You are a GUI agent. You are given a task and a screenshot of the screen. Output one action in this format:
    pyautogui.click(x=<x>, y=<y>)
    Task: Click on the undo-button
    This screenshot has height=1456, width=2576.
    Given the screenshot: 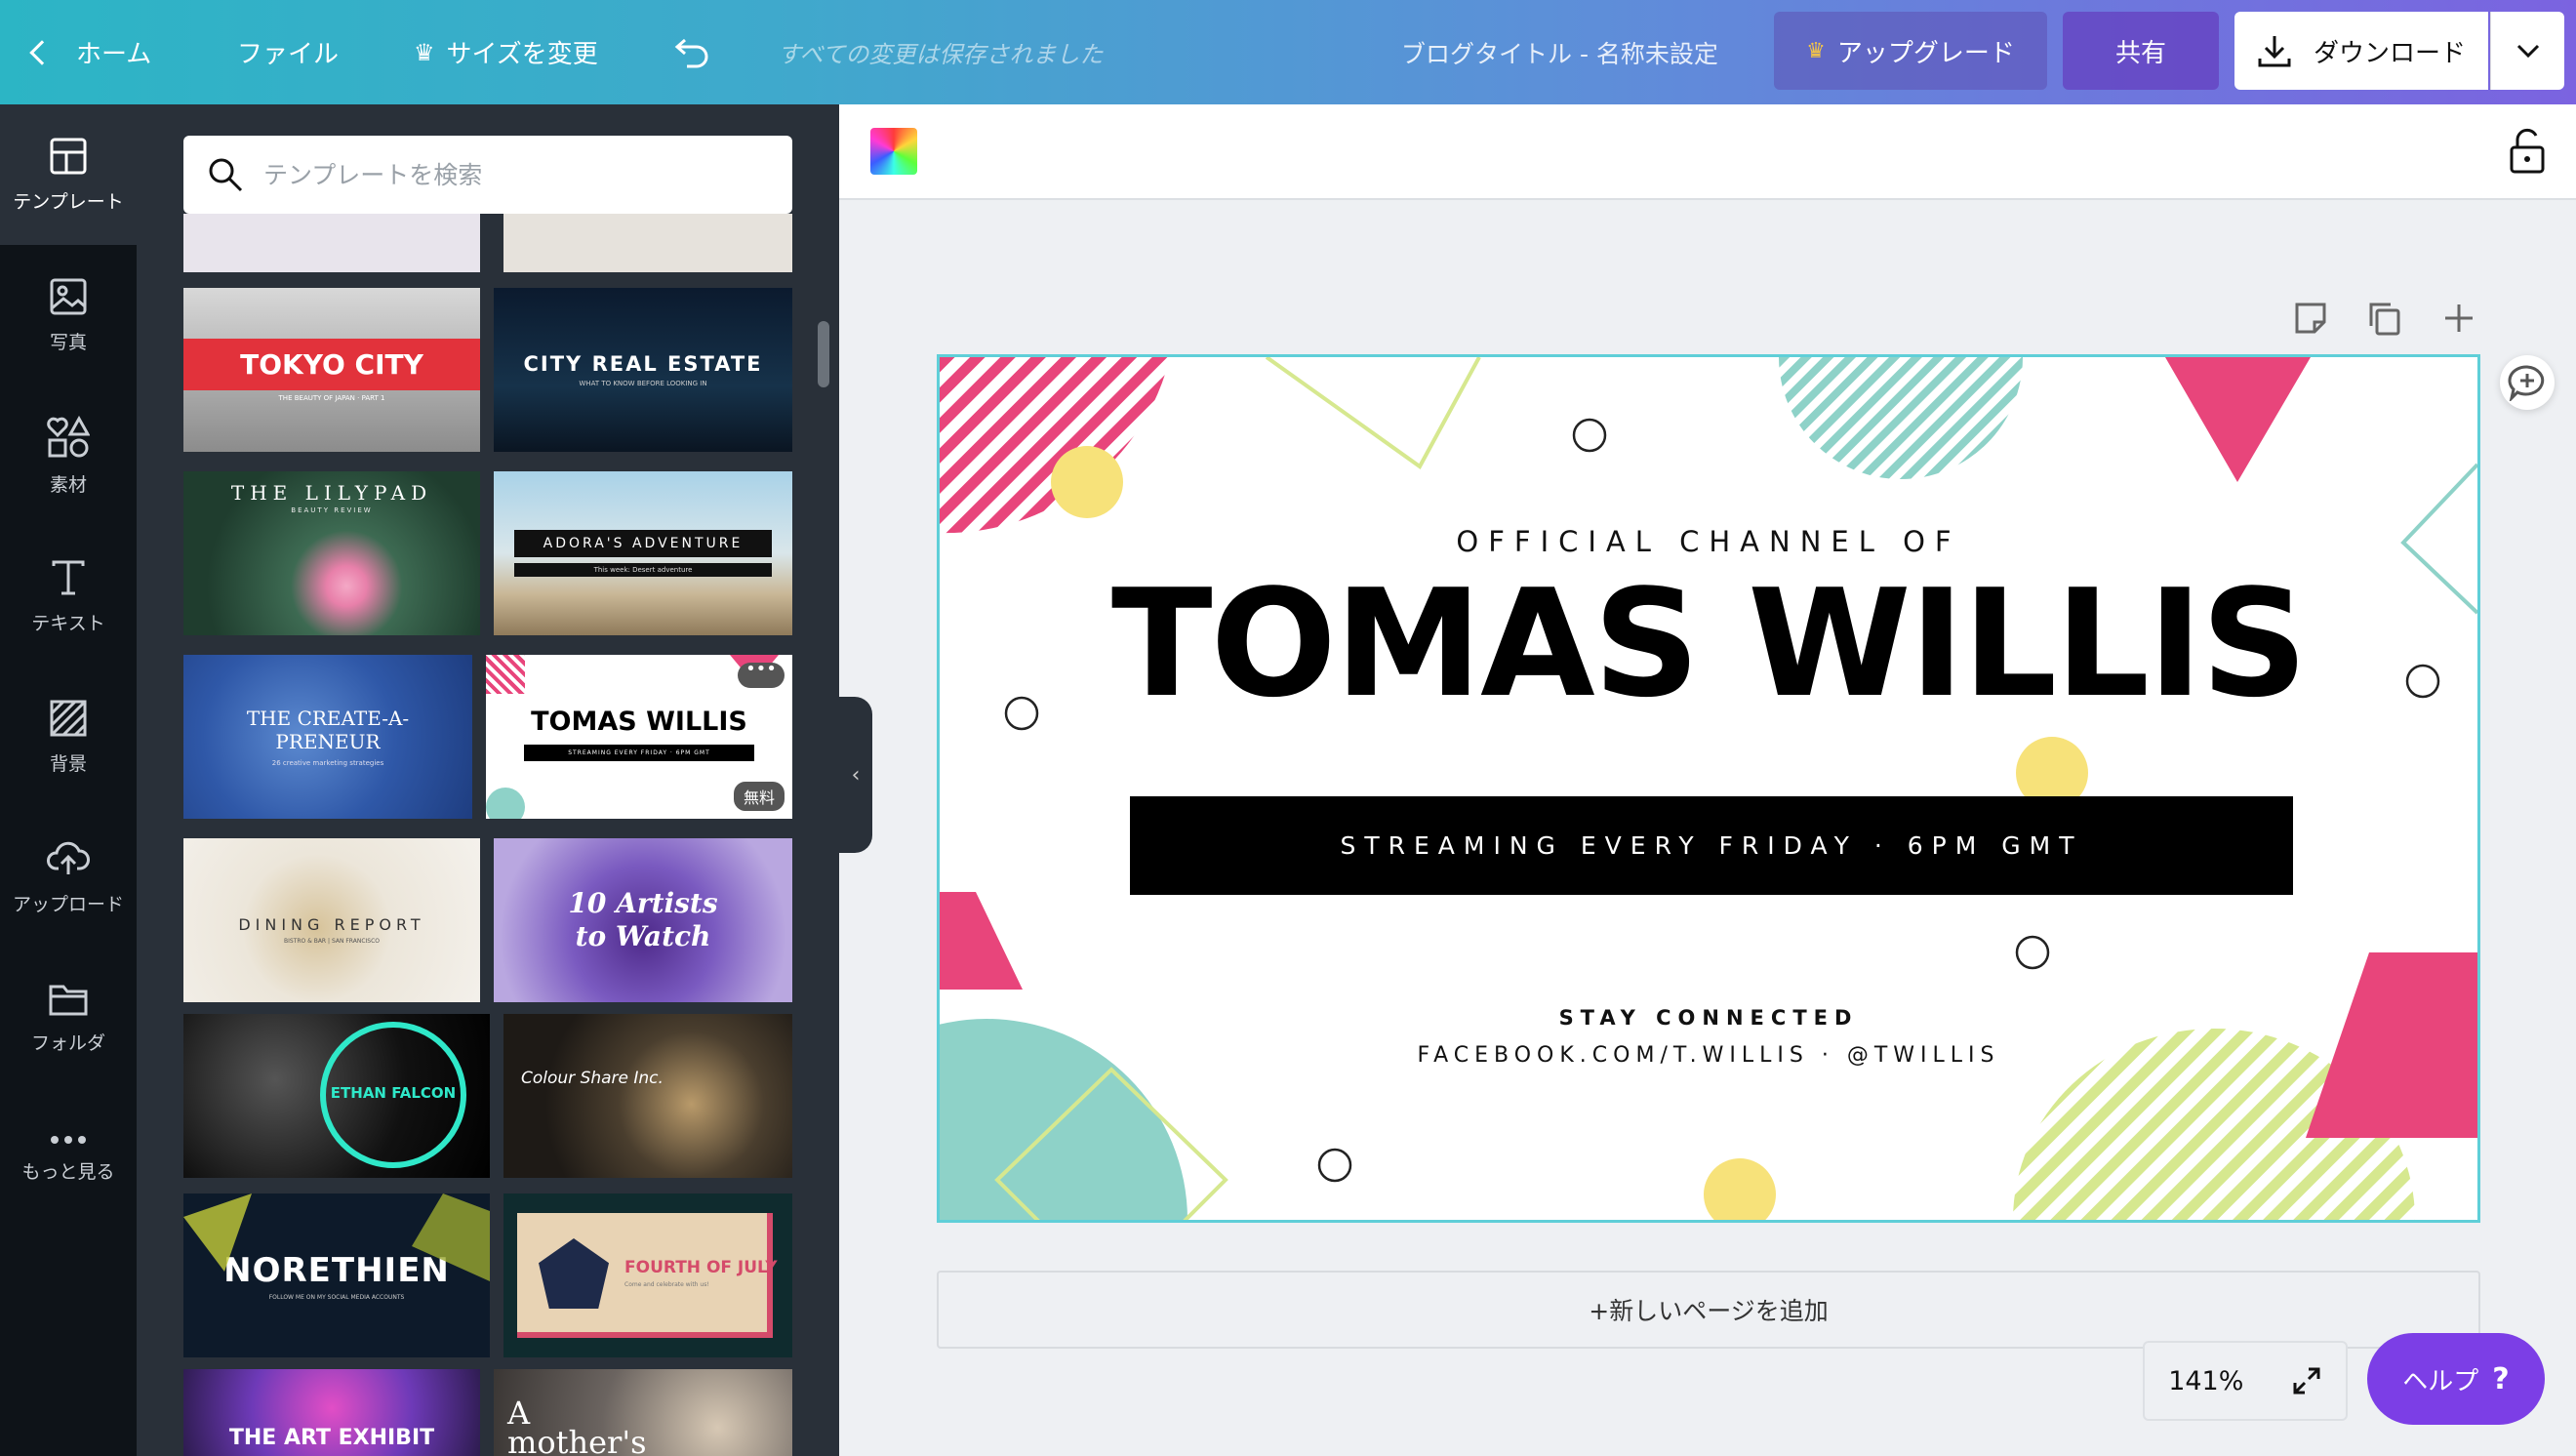 What is the action you would take?
    pyautogui.click(x=692, y=52)
    